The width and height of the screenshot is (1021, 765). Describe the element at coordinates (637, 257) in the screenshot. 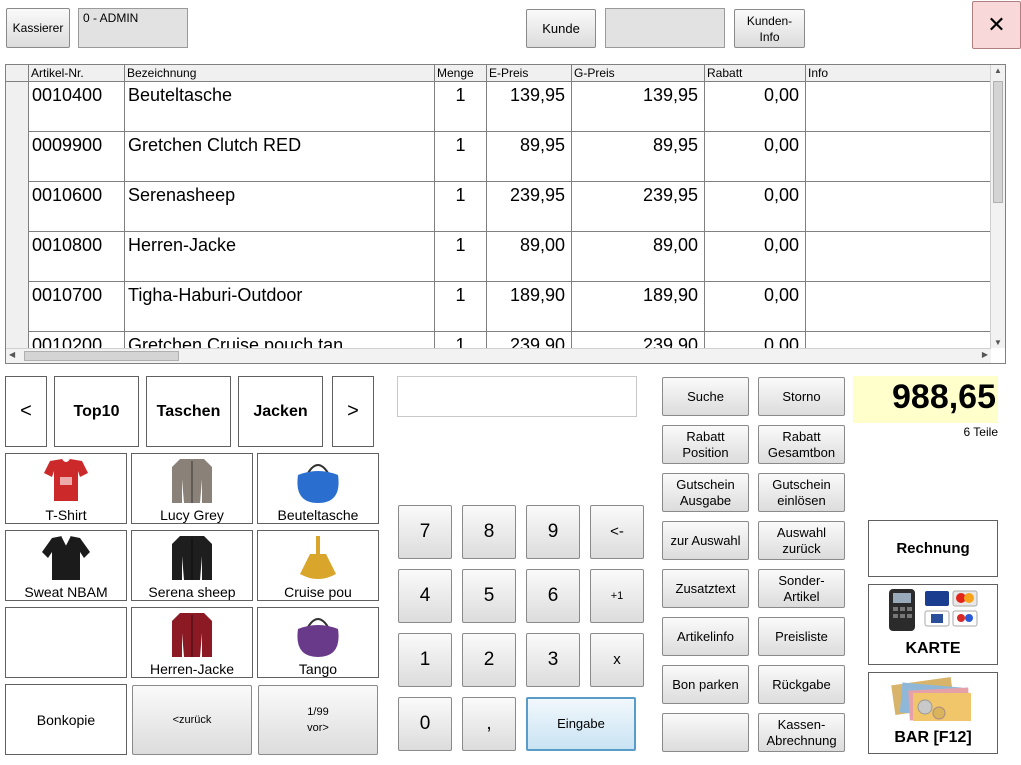

I see `cell-gprice: 89,00` at that location.